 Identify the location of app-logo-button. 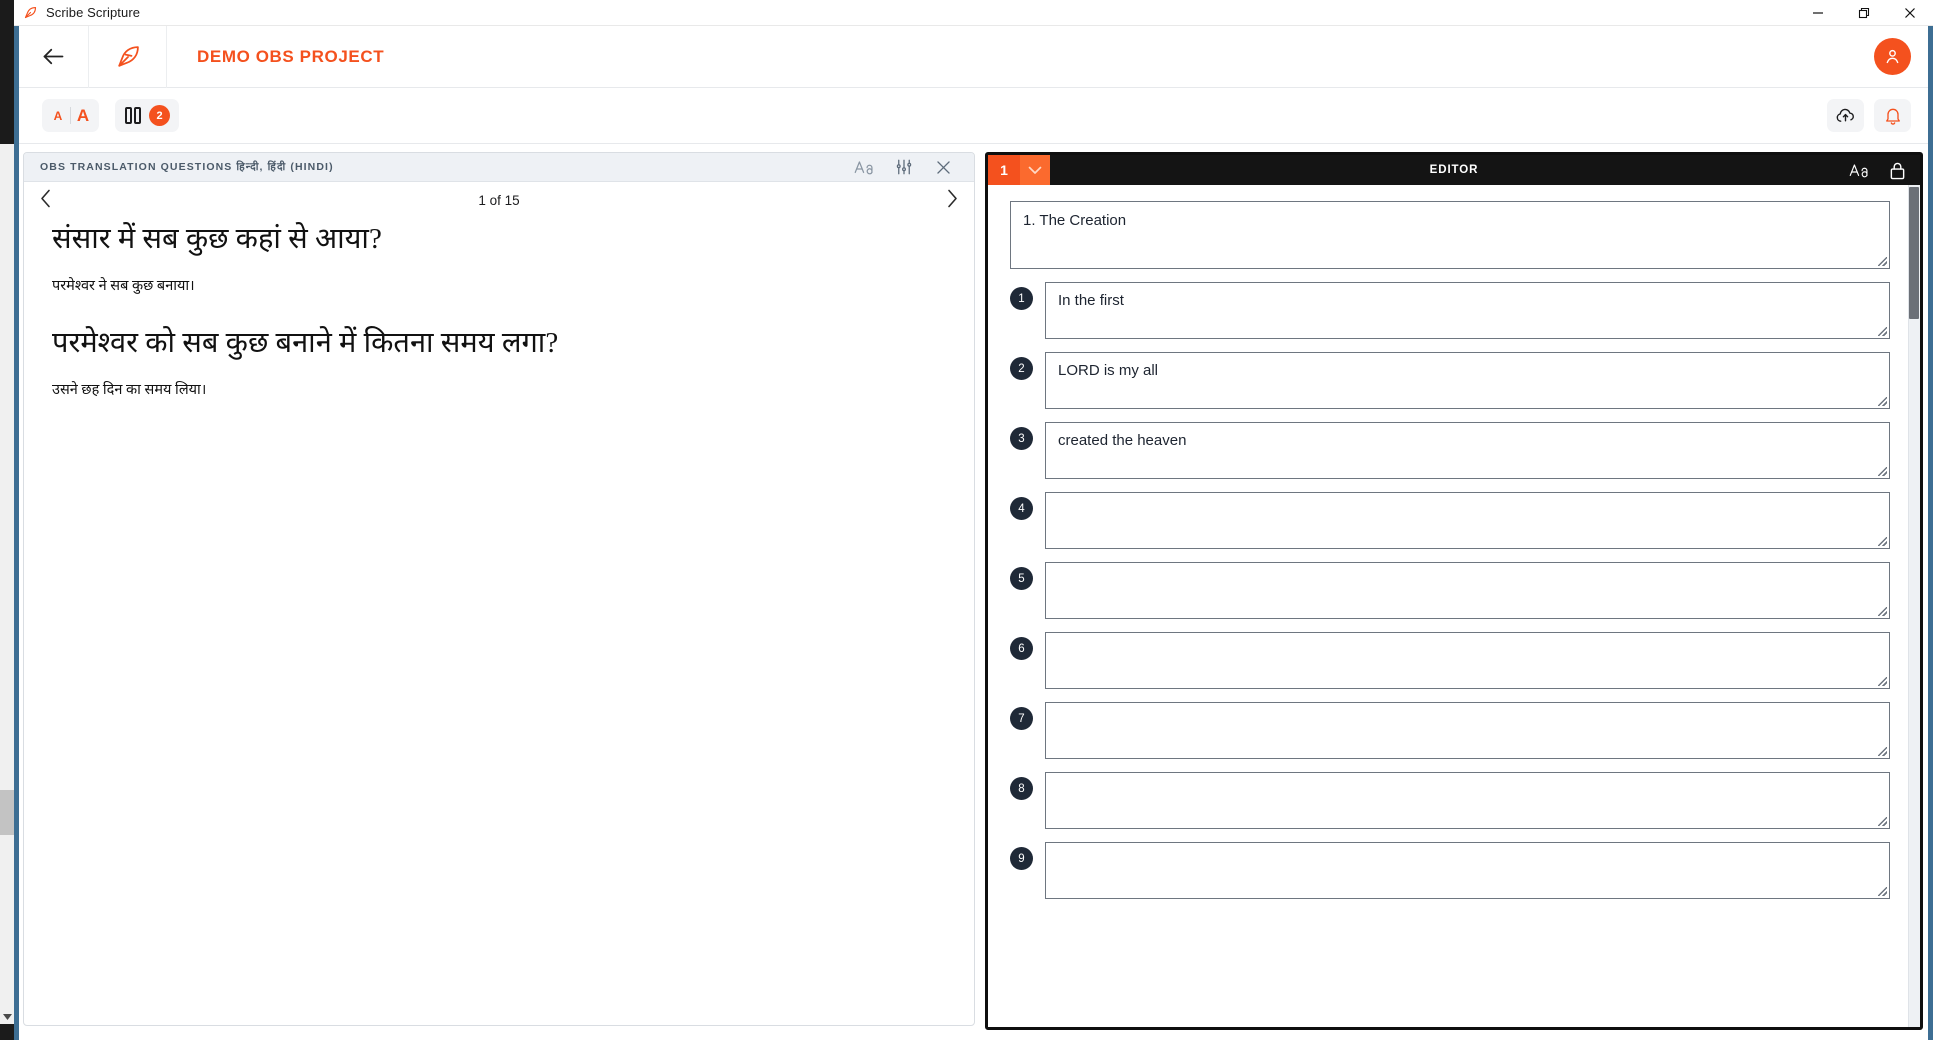
(128, 56).